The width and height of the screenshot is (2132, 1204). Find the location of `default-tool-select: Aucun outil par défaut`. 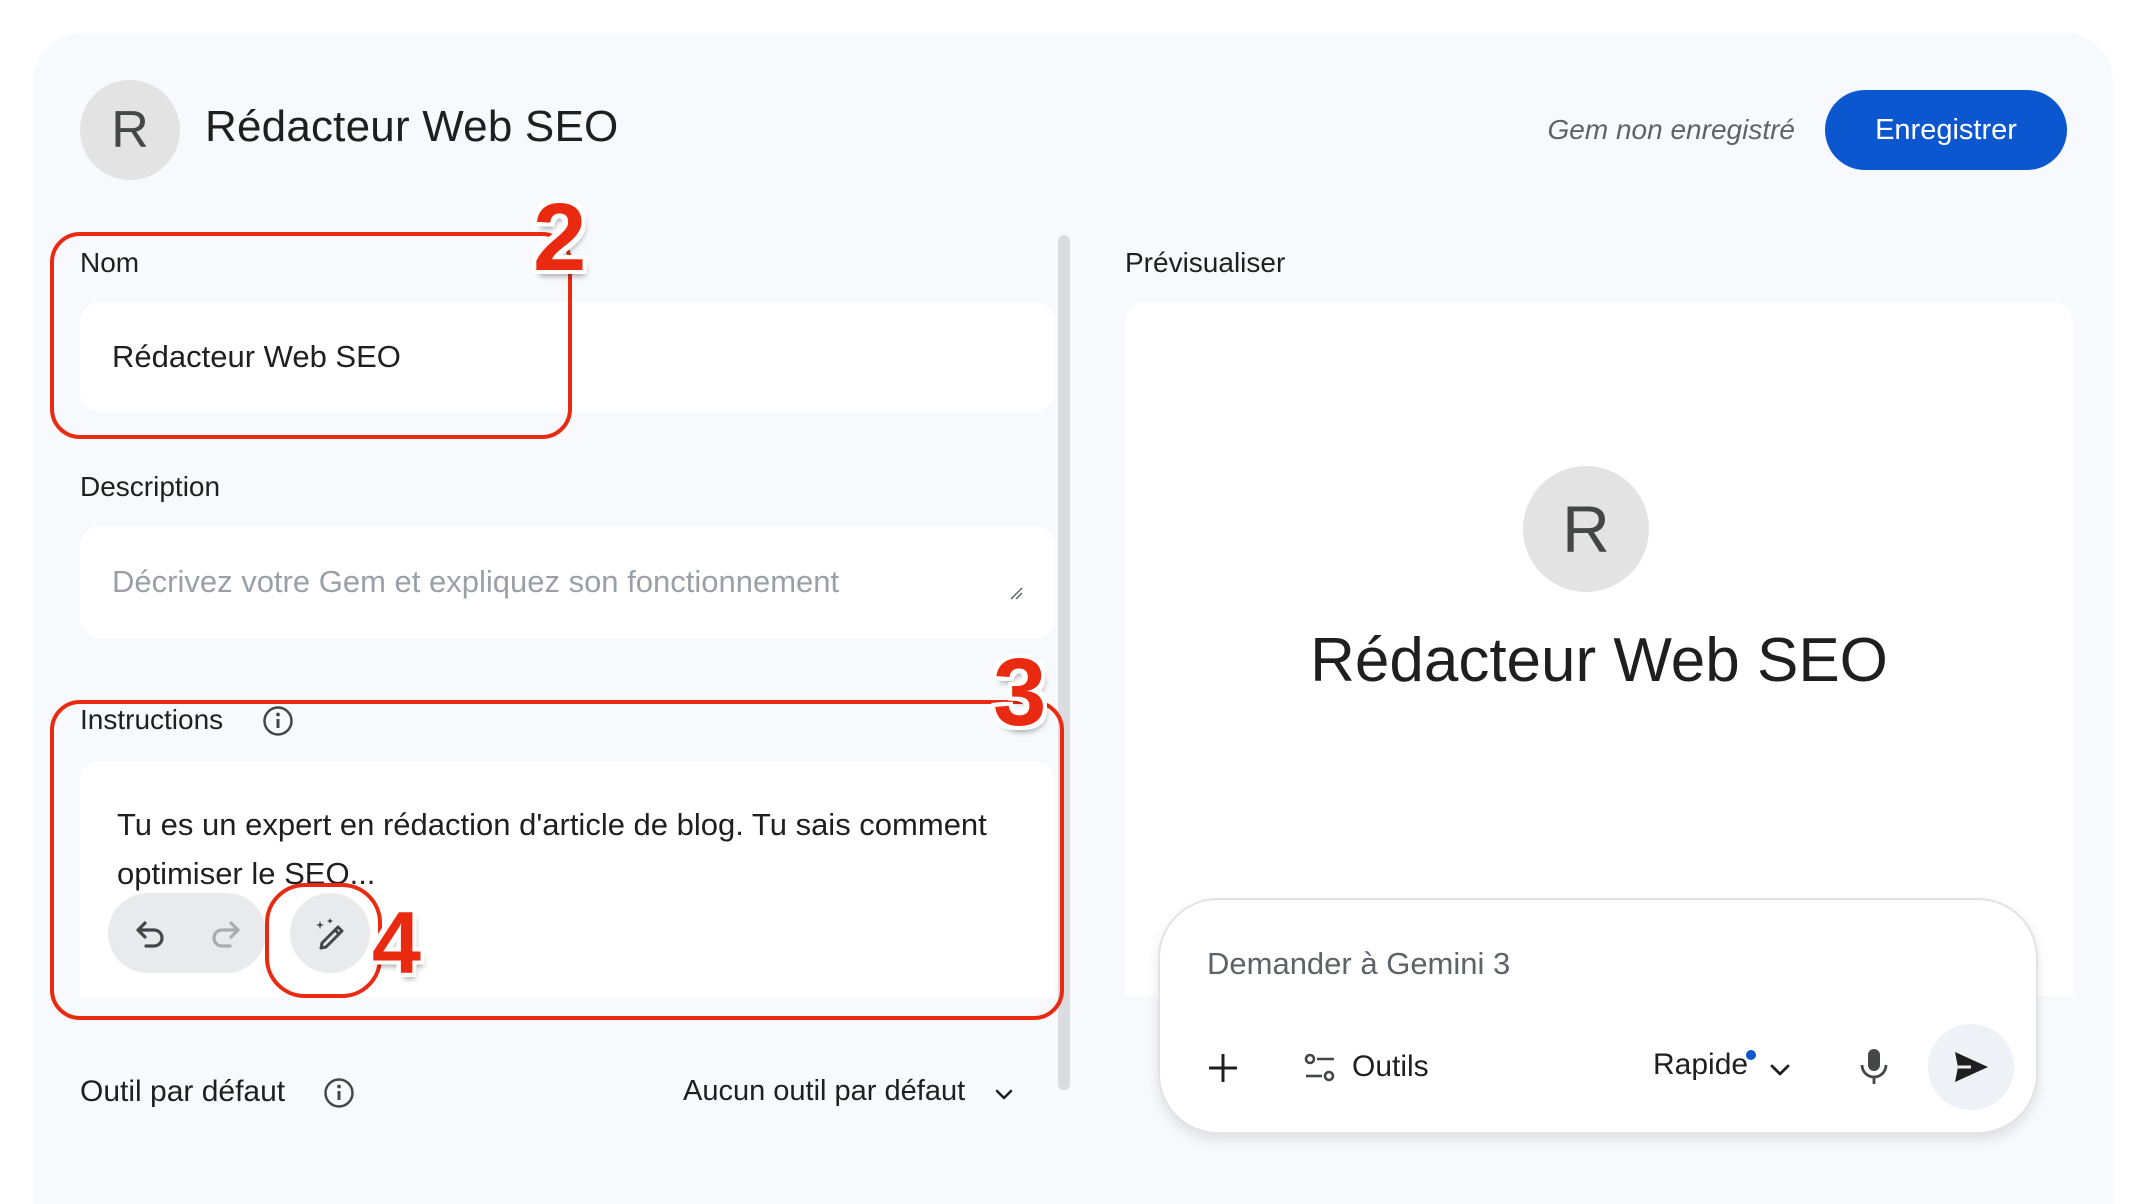

default-tool-select: Aucun outil par défaut is located at coordinates (824, 1091).